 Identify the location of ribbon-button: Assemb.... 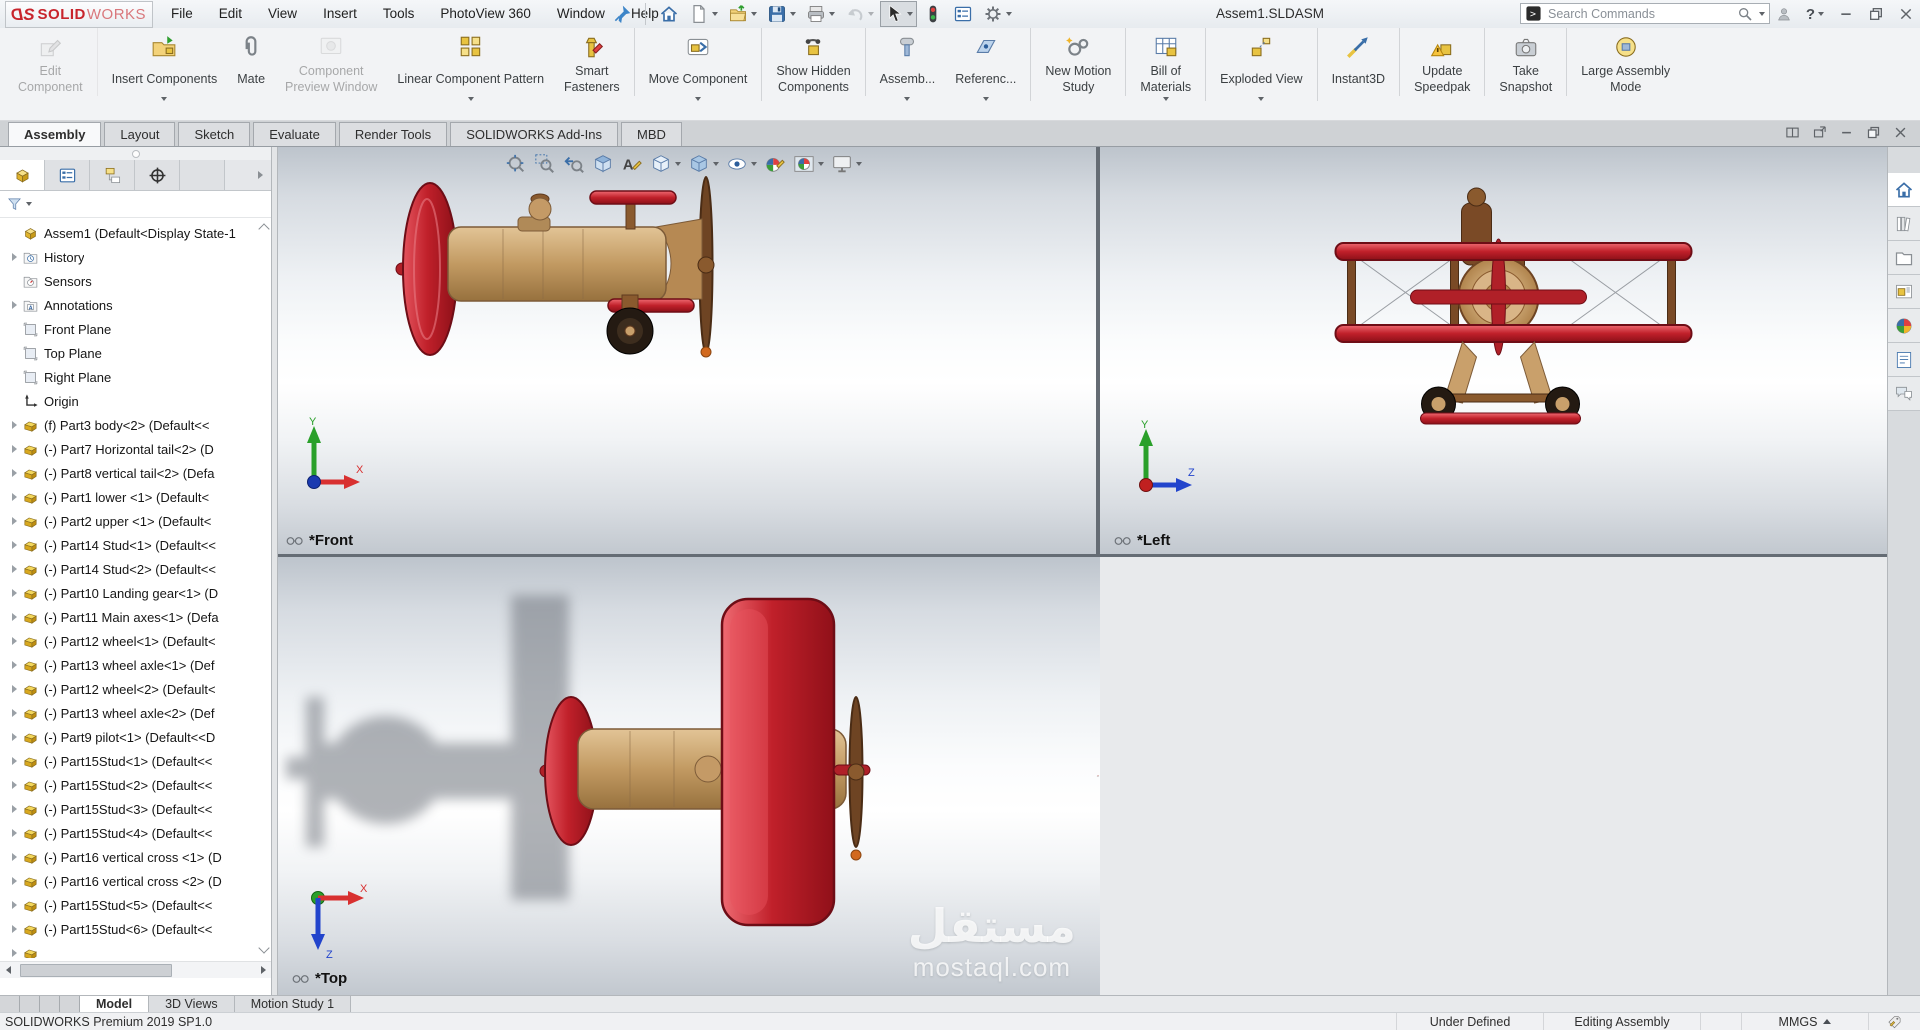
(908, 64).